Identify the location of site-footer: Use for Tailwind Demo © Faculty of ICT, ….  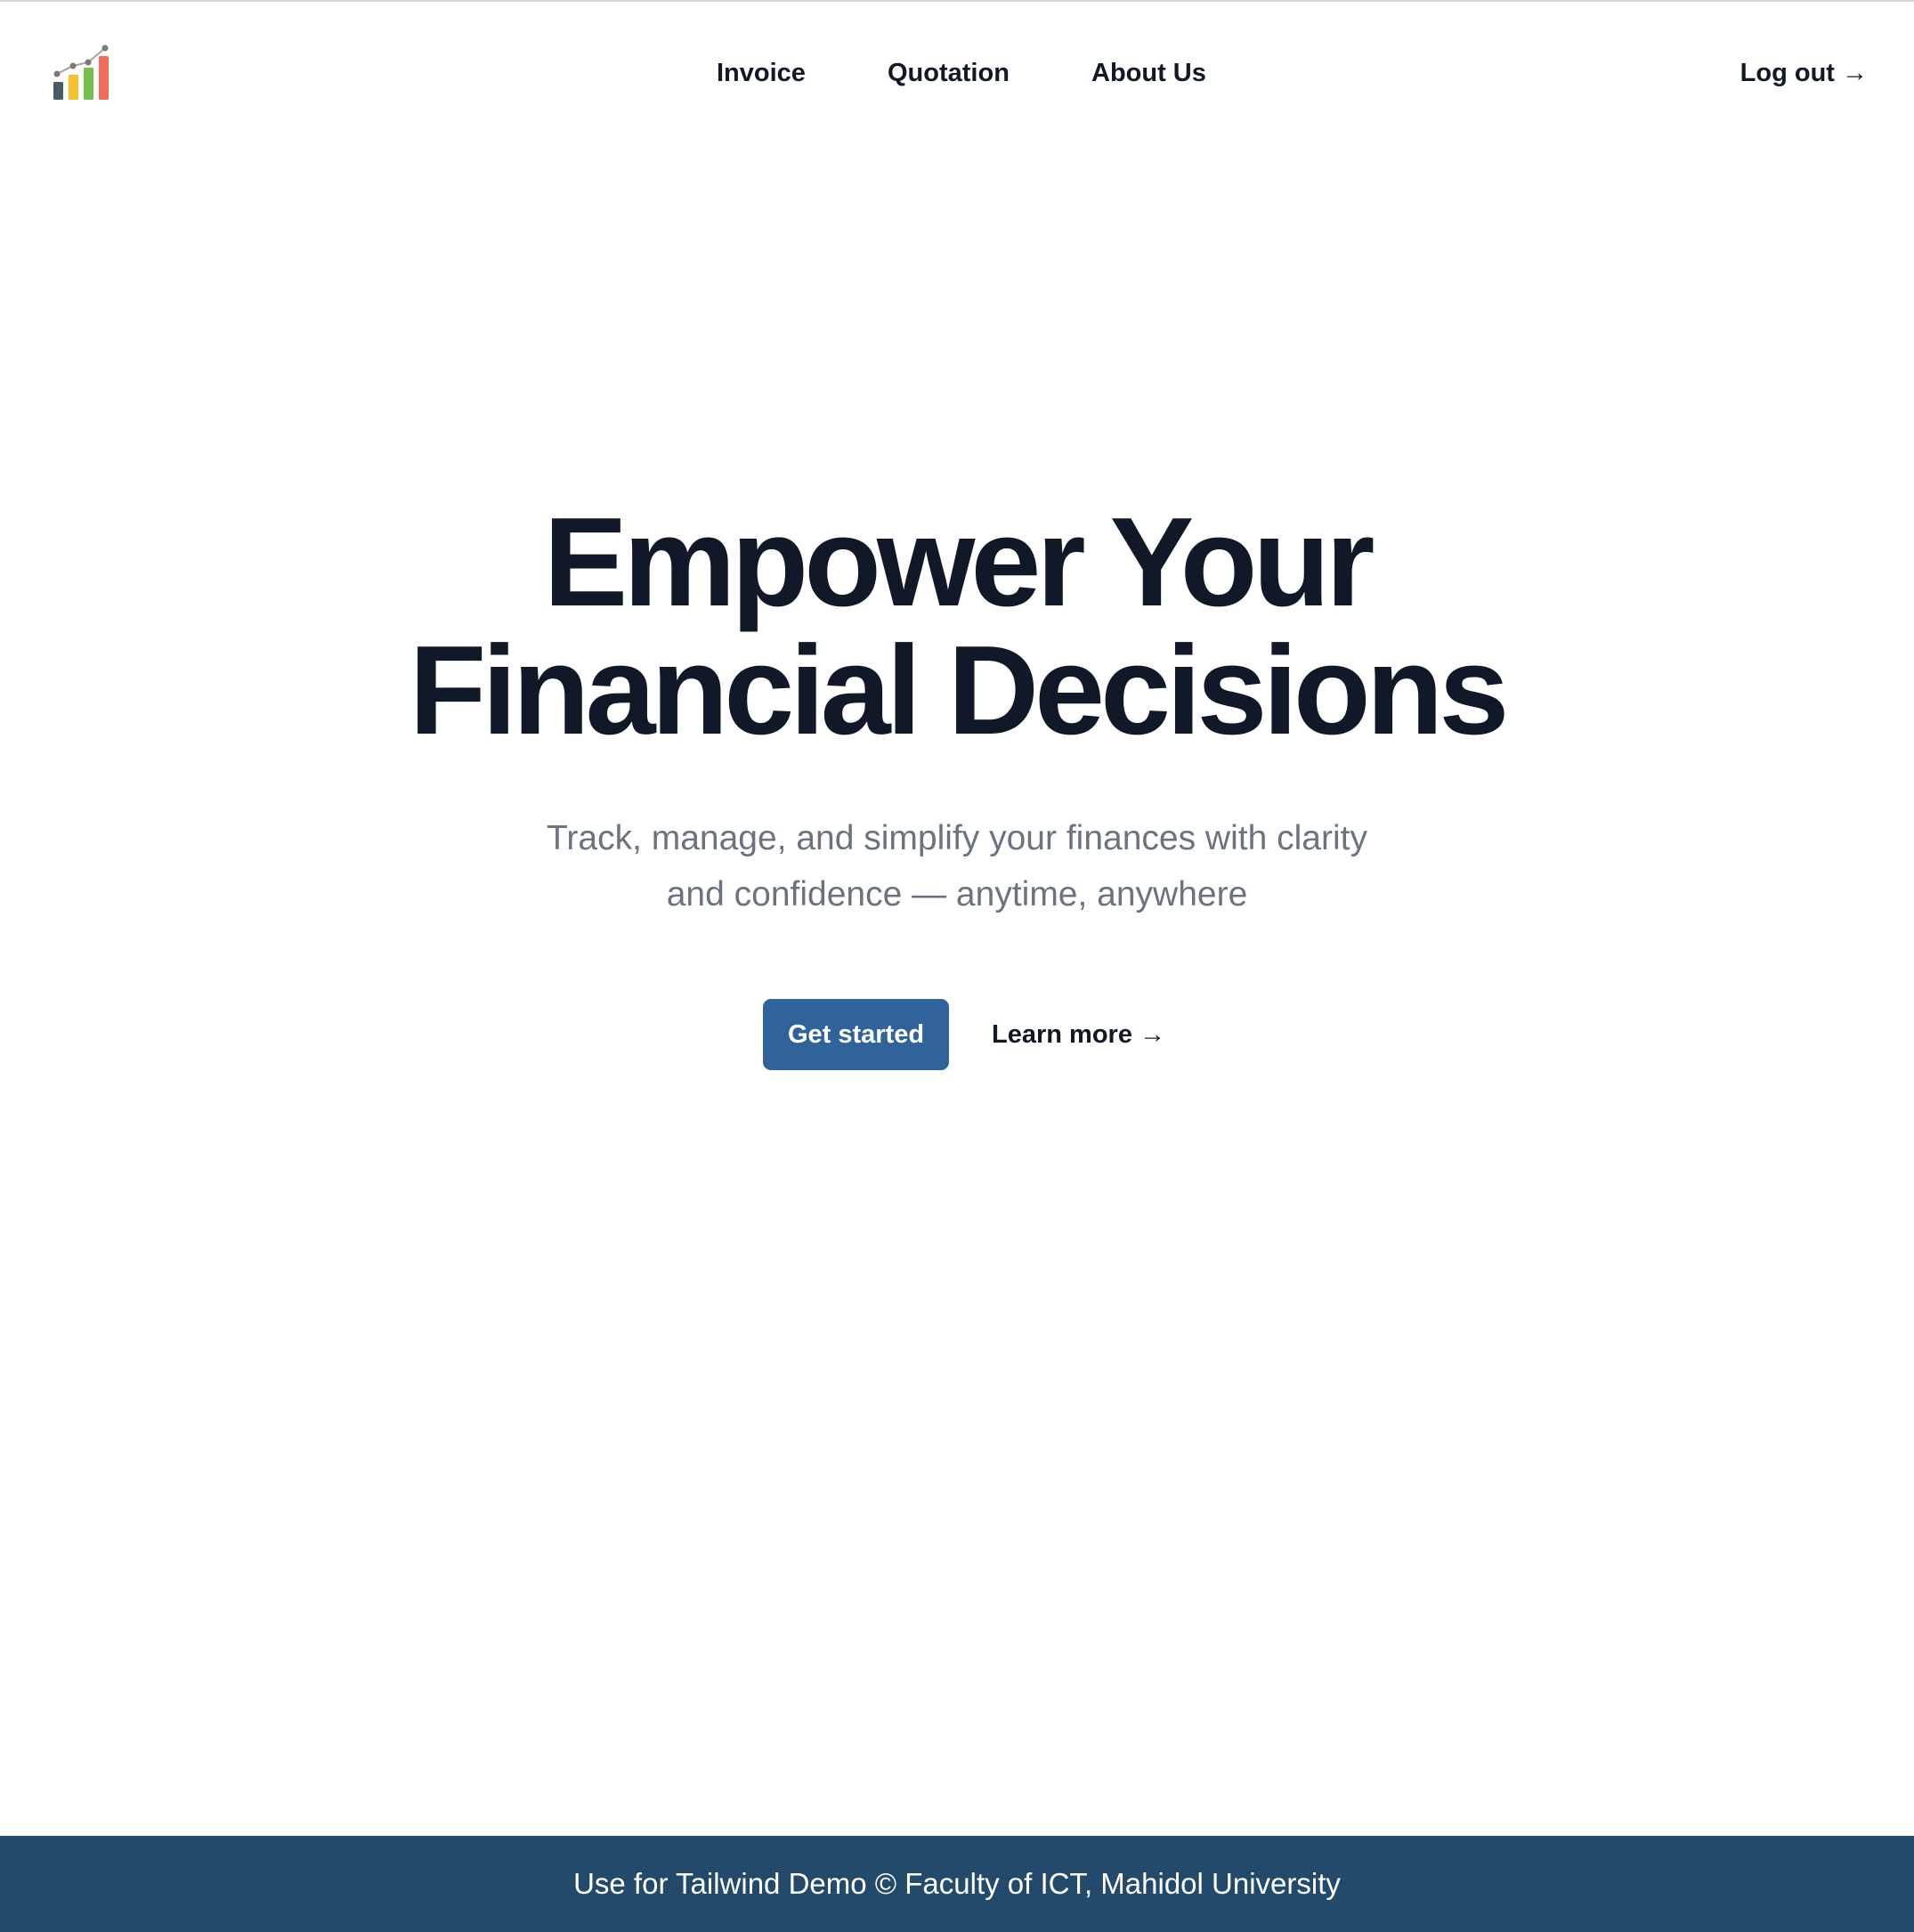
(957, 1884).